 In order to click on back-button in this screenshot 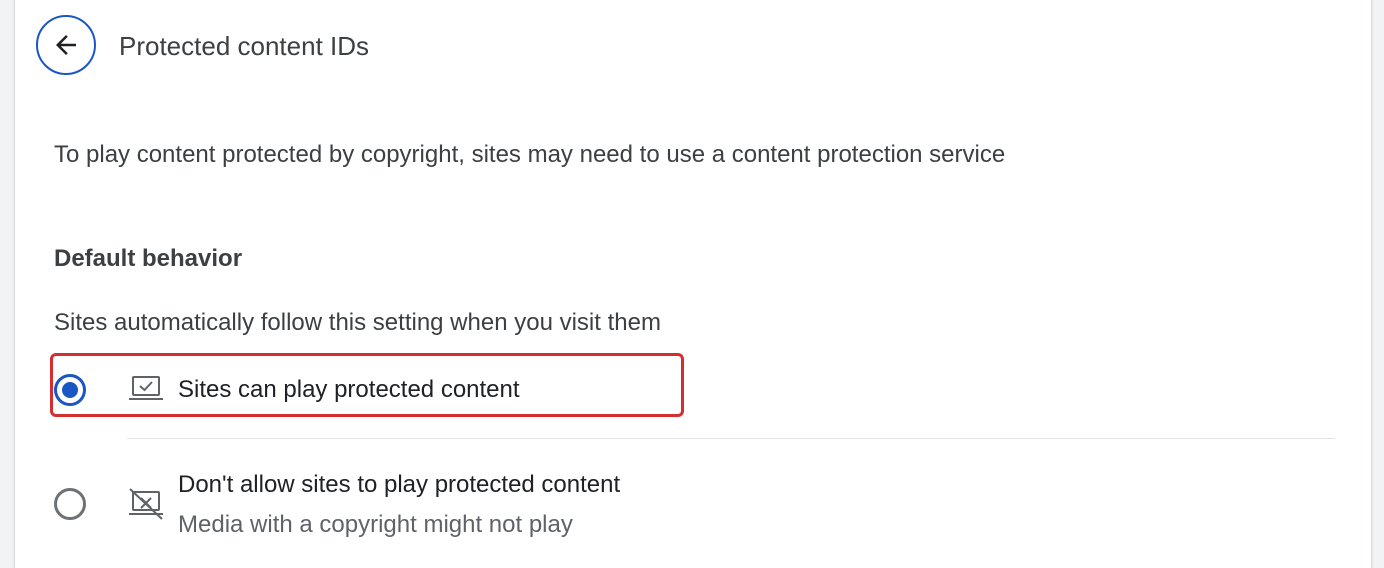, I will do `click(66, 45)`.